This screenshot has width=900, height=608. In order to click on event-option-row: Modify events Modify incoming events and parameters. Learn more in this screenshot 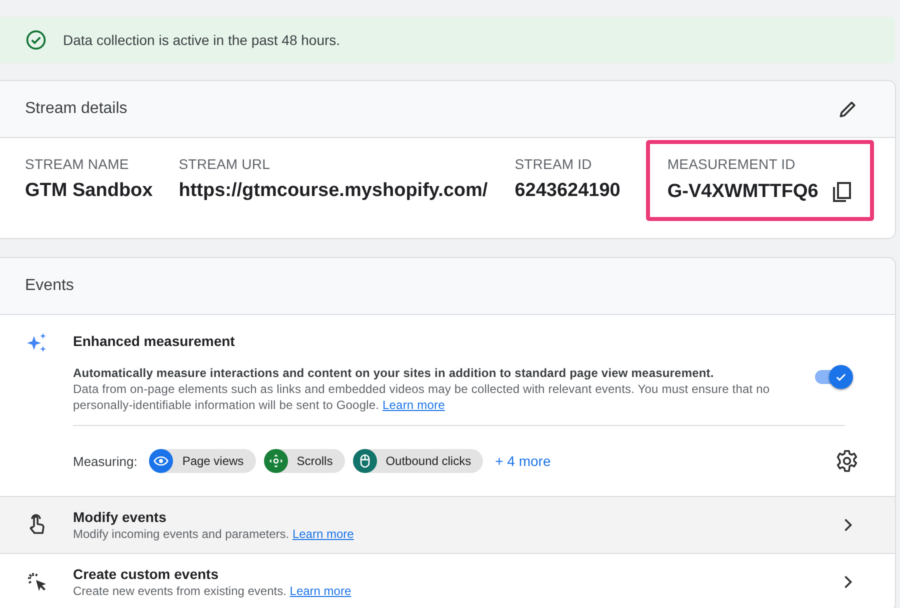, I will do `click(447, 525)`.